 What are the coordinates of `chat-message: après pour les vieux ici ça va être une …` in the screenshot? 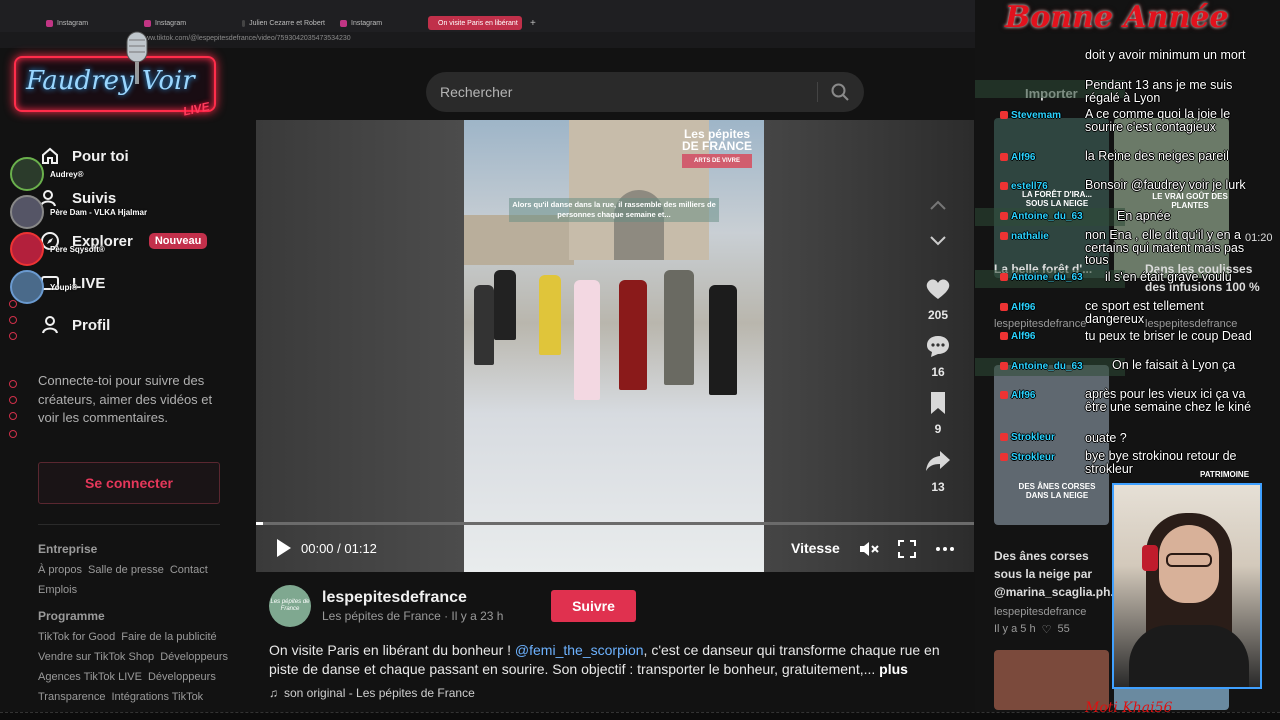 It's located at (1168, 400).